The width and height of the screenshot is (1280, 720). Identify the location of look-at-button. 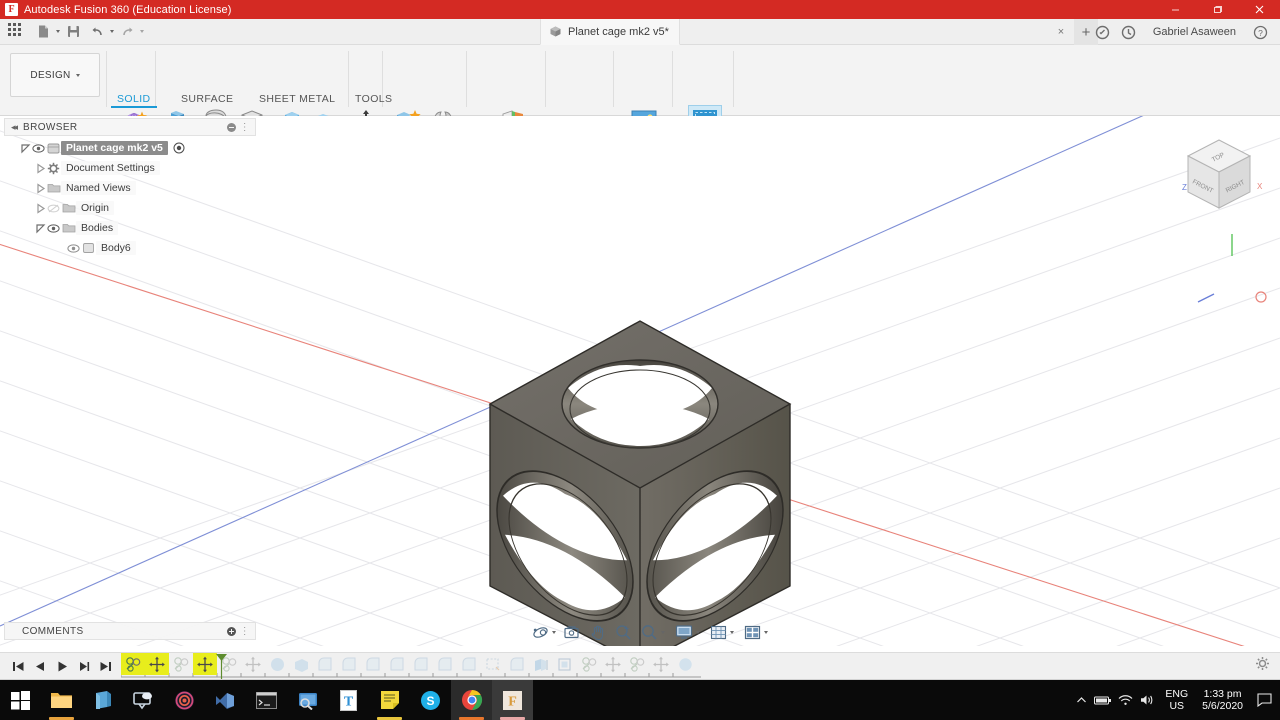
(571, 632).